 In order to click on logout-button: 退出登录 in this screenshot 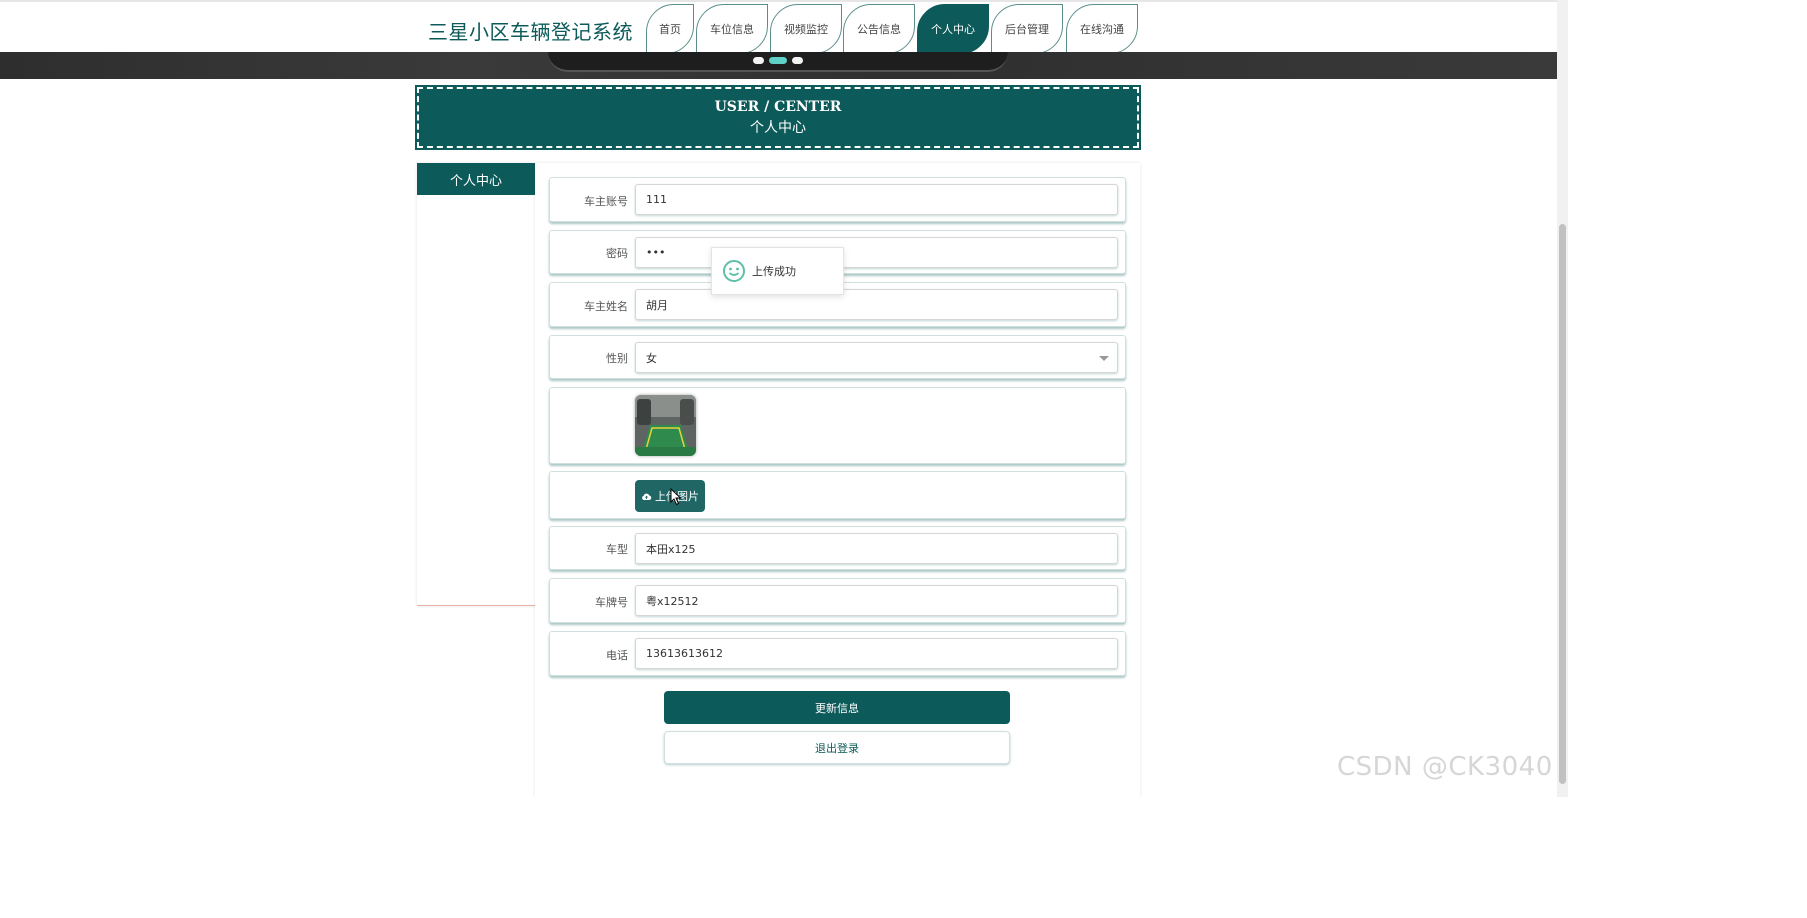, I will do `click(837, 747)`.